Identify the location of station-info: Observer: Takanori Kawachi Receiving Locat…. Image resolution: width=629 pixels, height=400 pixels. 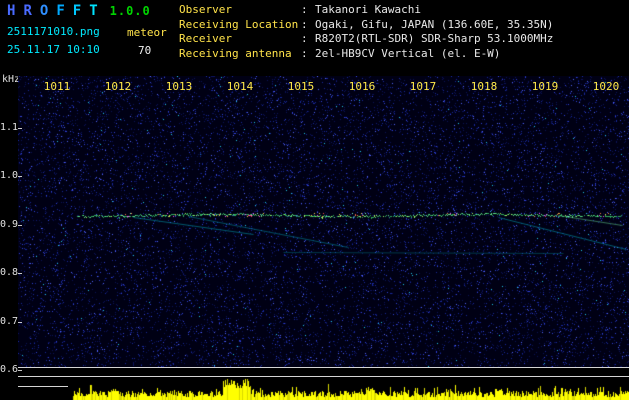
(366, 32).